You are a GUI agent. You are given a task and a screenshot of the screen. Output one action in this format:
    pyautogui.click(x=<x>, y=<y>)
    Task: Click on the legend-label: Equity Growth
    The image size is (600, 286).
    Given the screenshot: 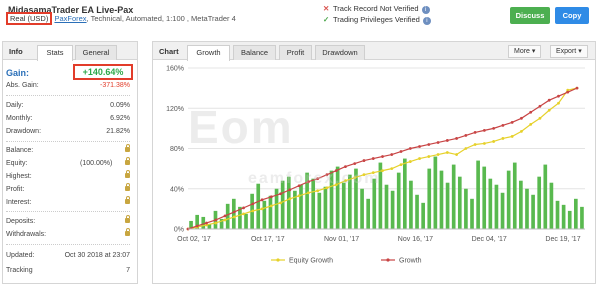 What is the action you would take?
    pyautogui.click(x=311, y=261)
    